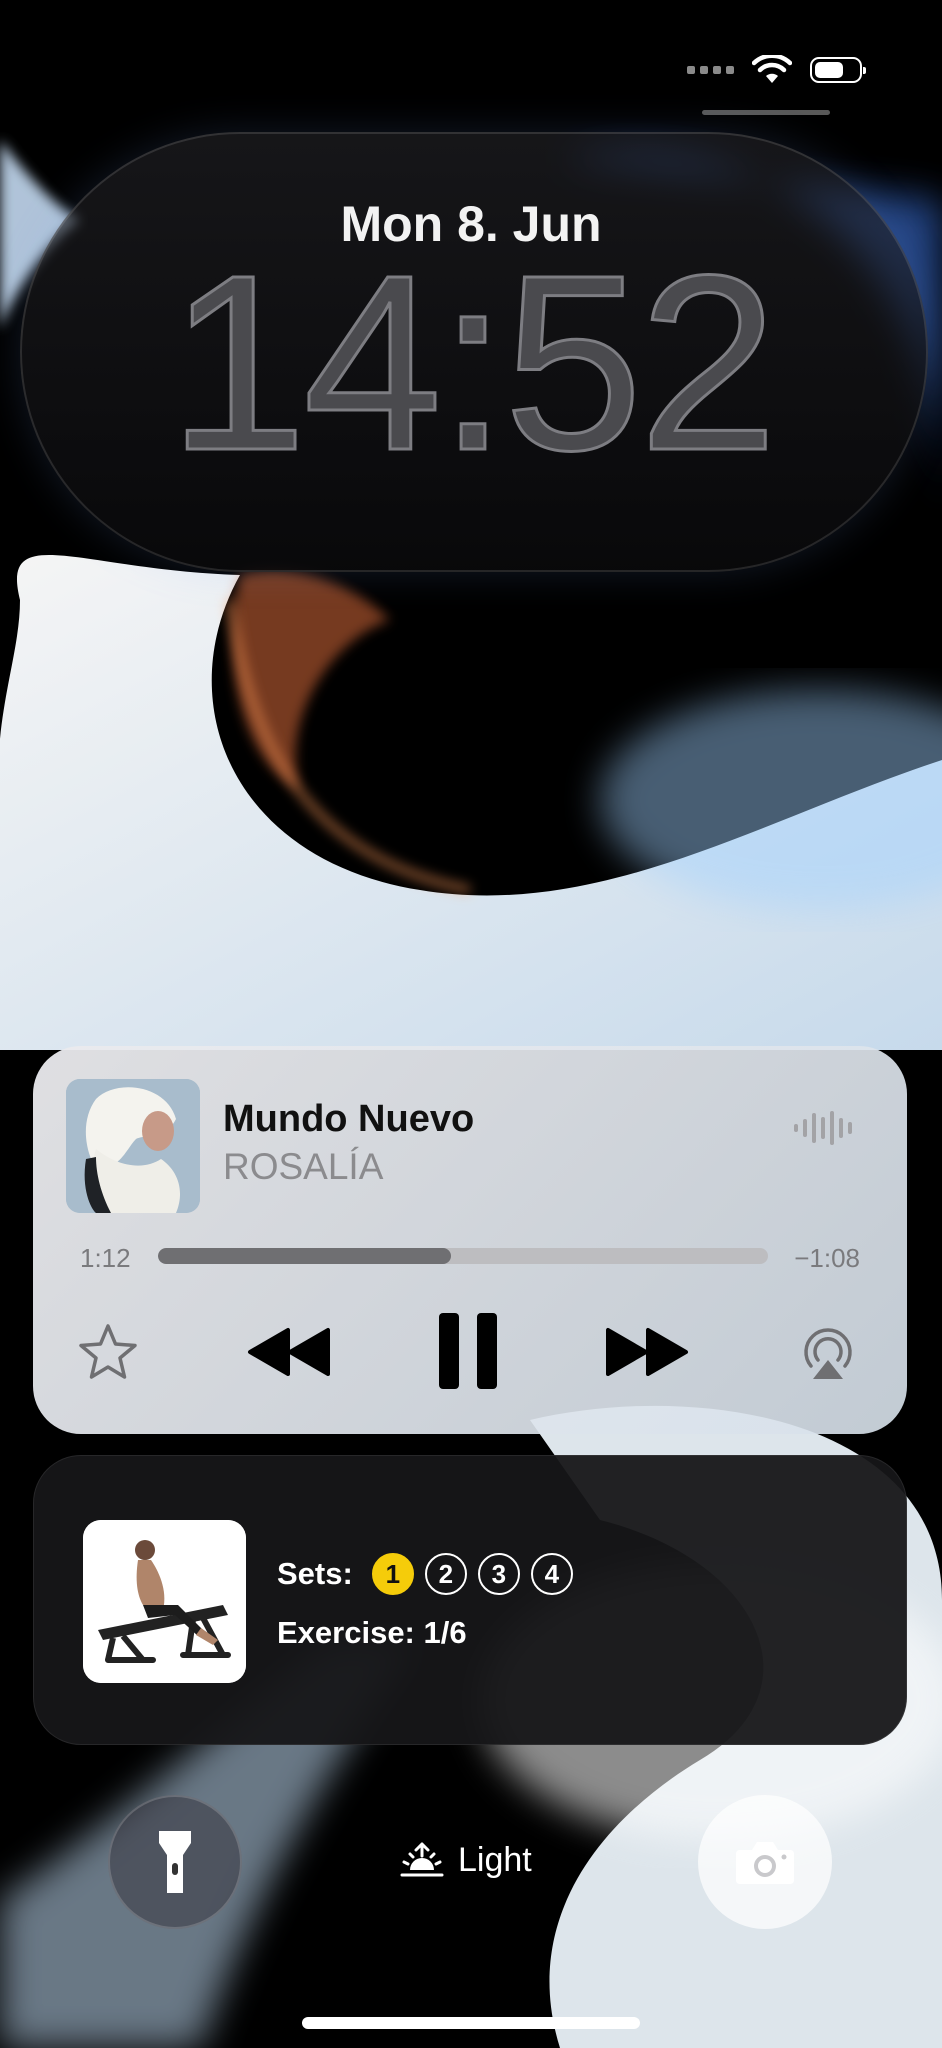  What do you see at coordinates (470, 1600) in the screenshot?
I see `workout-widget: Sets: 1 2 3 4 Exercise: 1/6` at bounding box center [470, 1600].